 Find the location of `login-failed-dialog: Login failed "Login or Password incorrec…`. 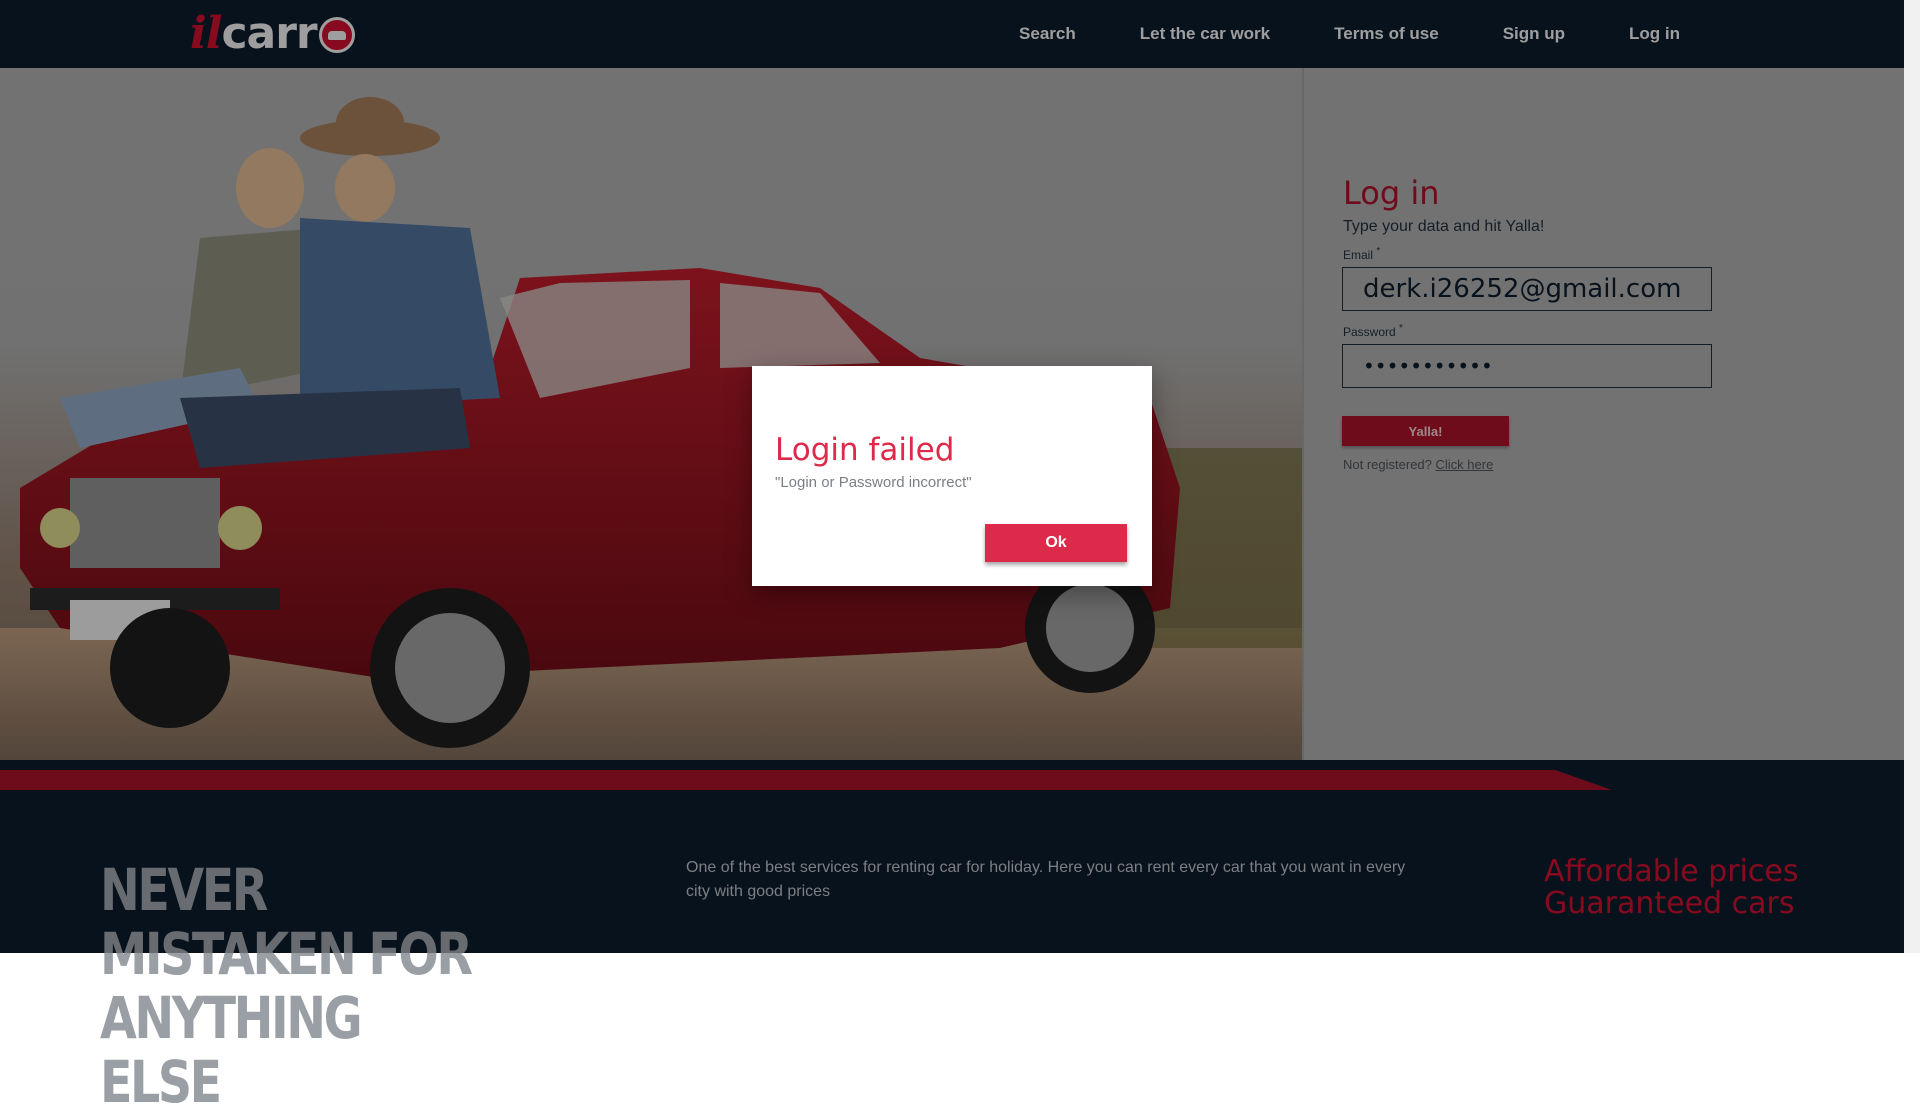

login-failed-dialog: Login failed "Login or Password incorrec… is located at coordinates (952, 476).